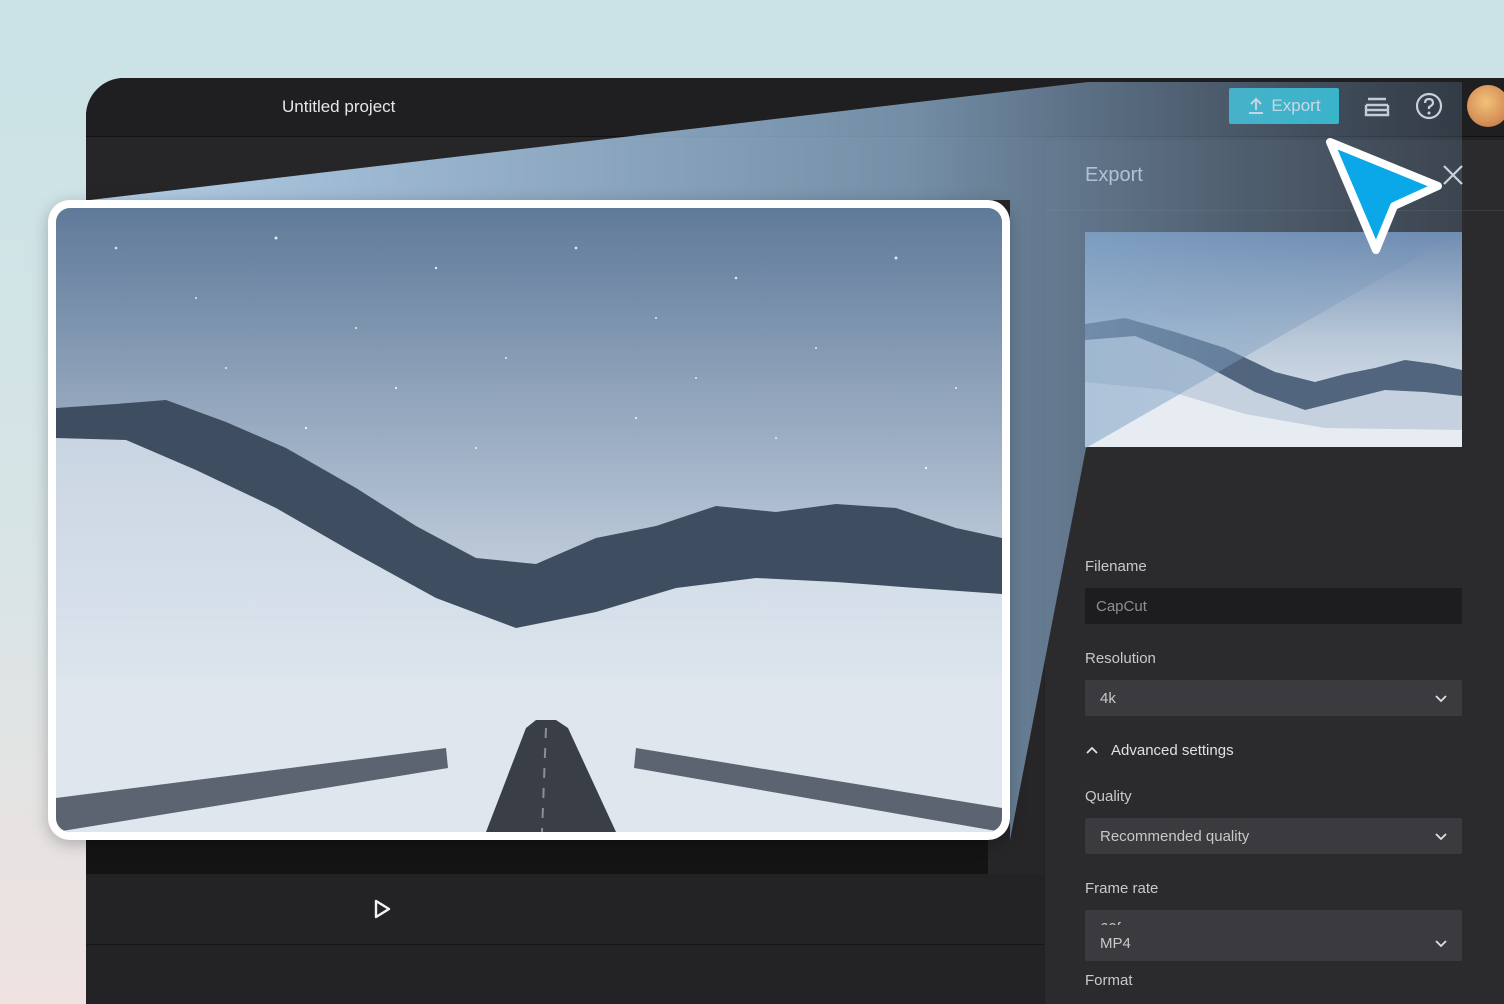 The width and height of the screenshot is (1504, 1004). I want to click on frame-rate-label: Frame rate, so click(1122, 888).